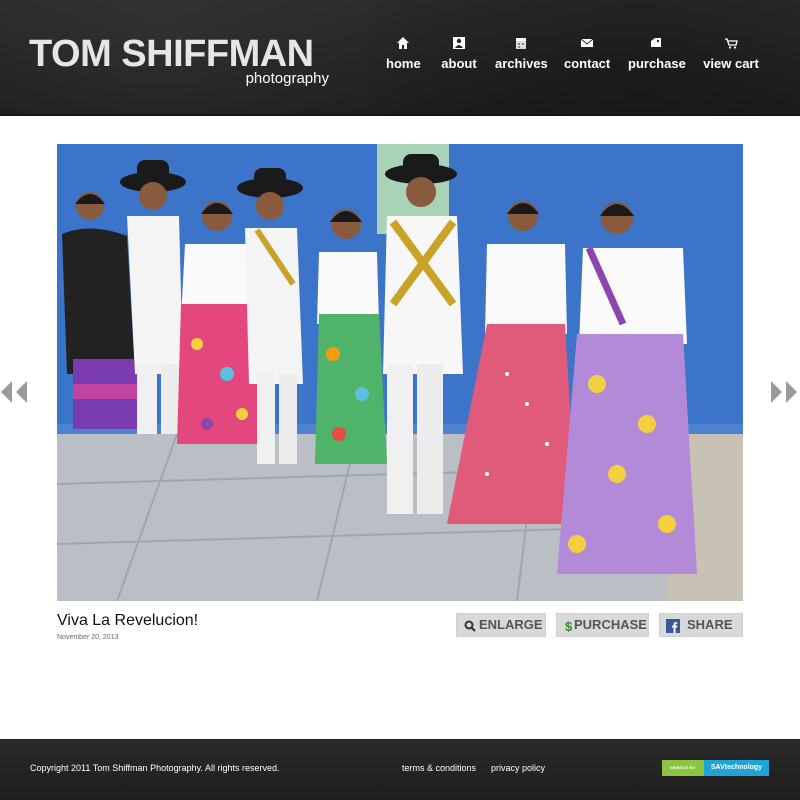  Describe the element at coordinates (128, 620) in the screenshot. I see `photo-title: Viva La Revelucion!` at that location.